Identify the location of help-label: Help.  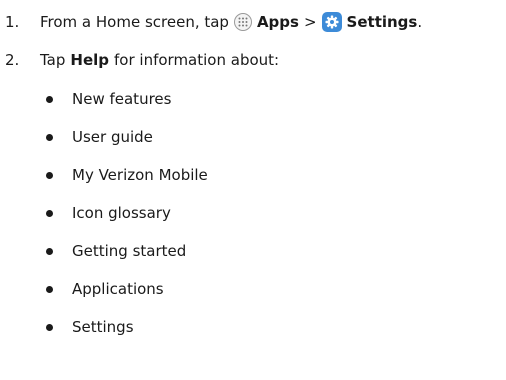
(90, 60).